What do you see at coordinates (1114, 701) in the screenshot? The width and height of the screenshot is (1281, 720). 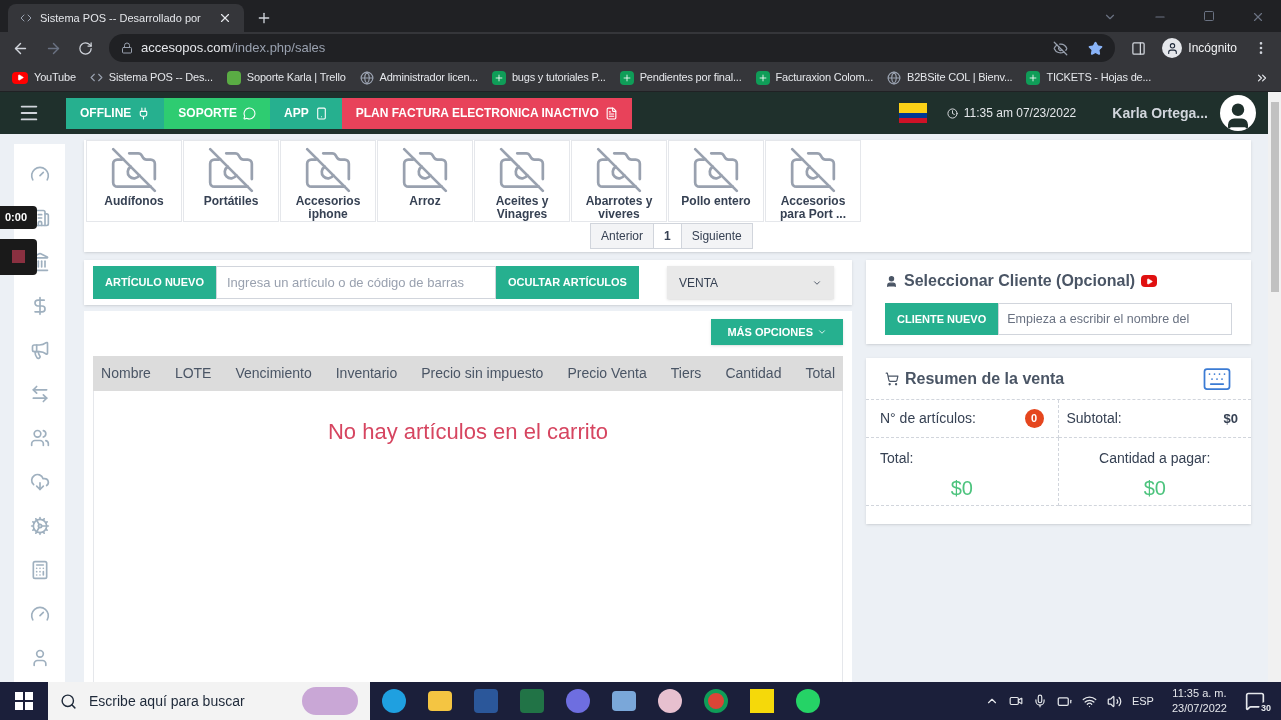 I see `speaker-icon` at bounding box center [1114, 701].